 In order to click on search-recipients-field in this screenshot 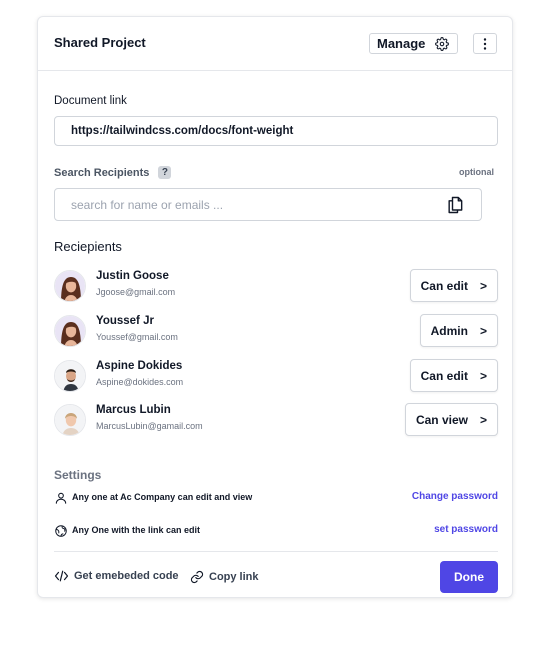, I will do `click(268, 204)`.